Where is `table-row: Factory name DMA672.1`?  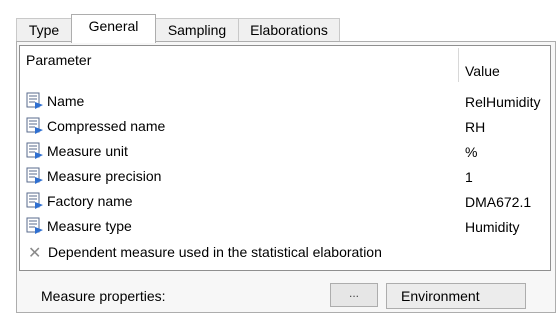 table-row: Factory name DMA672.1 is located at coordinates (285, 201).